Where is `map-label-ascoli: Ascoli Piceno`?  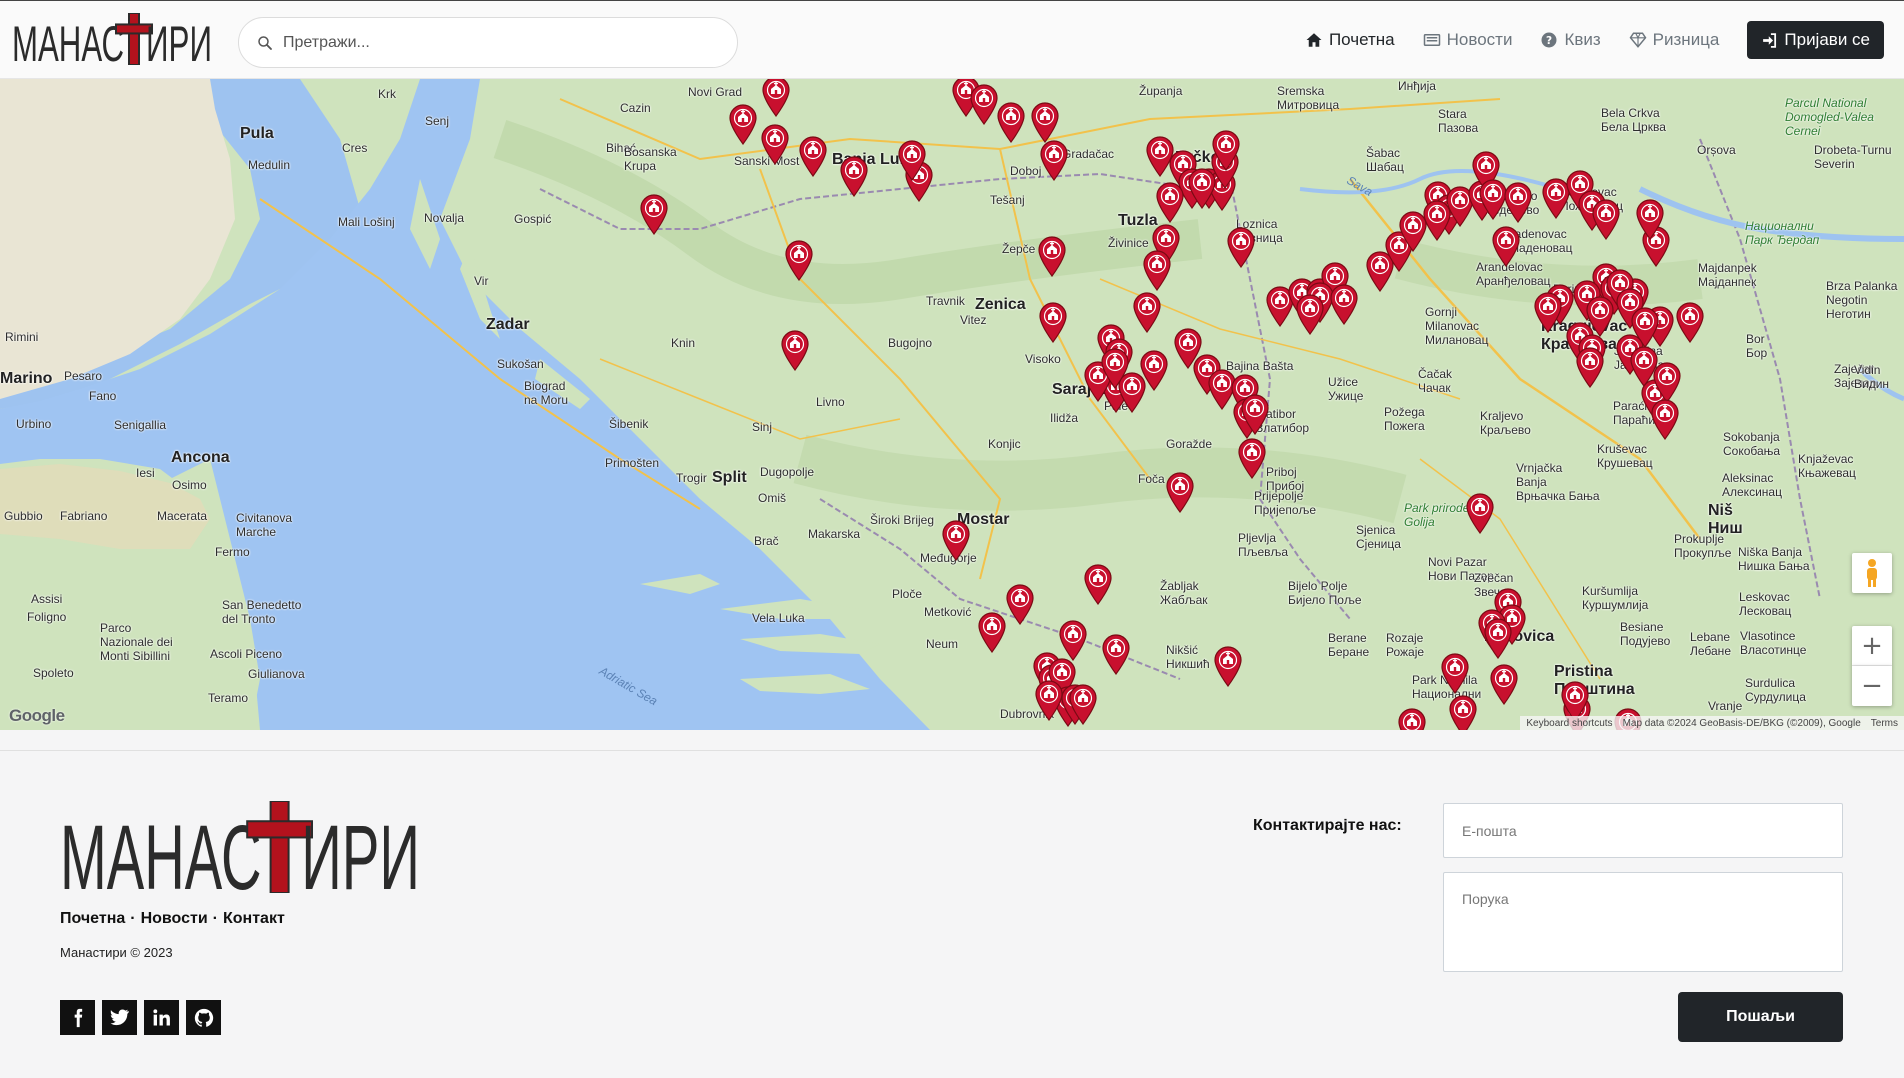
map-label-ascoli: Ascoli Piceno is located at coordinates (246, 654).